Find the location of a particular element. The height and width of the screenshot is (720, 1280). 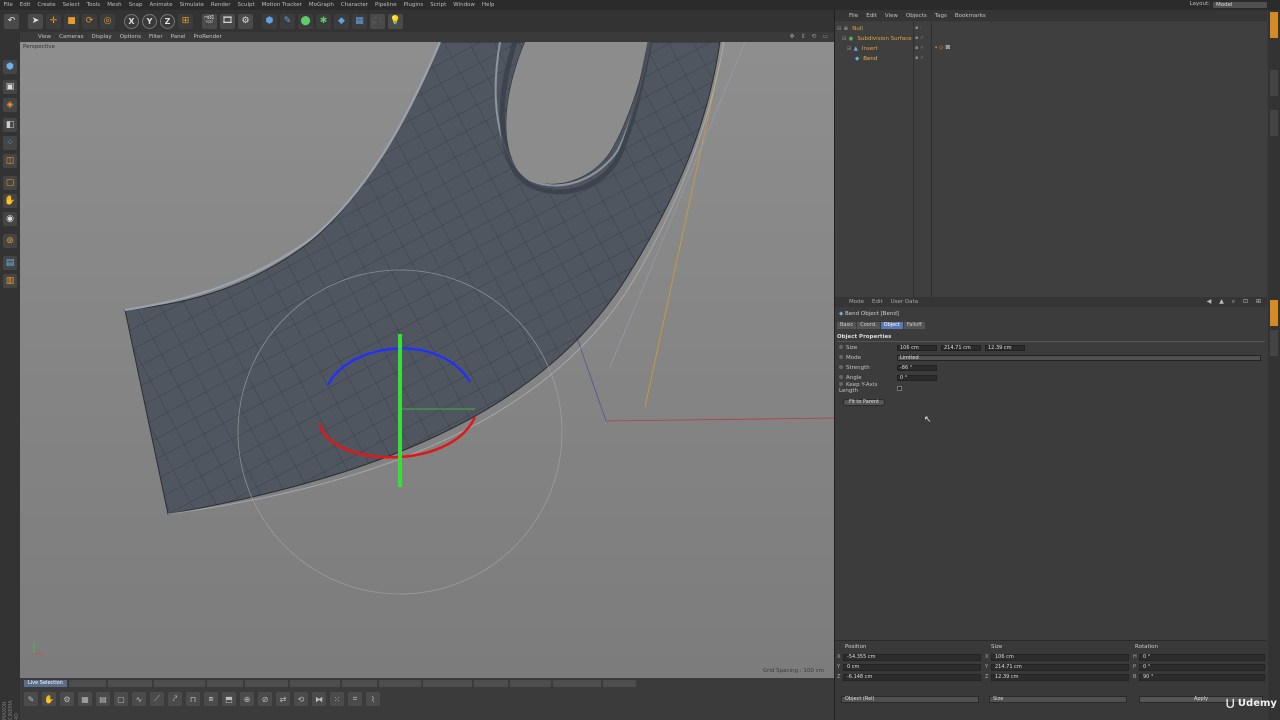

rot-h-field: 0 ° is located at coordinates (1202, 657).